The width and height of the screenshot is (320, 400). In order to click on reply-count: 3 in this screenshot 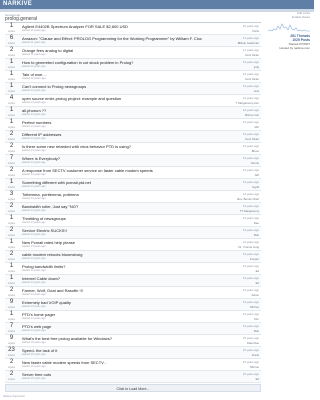, I will do `click(11, 194)`.